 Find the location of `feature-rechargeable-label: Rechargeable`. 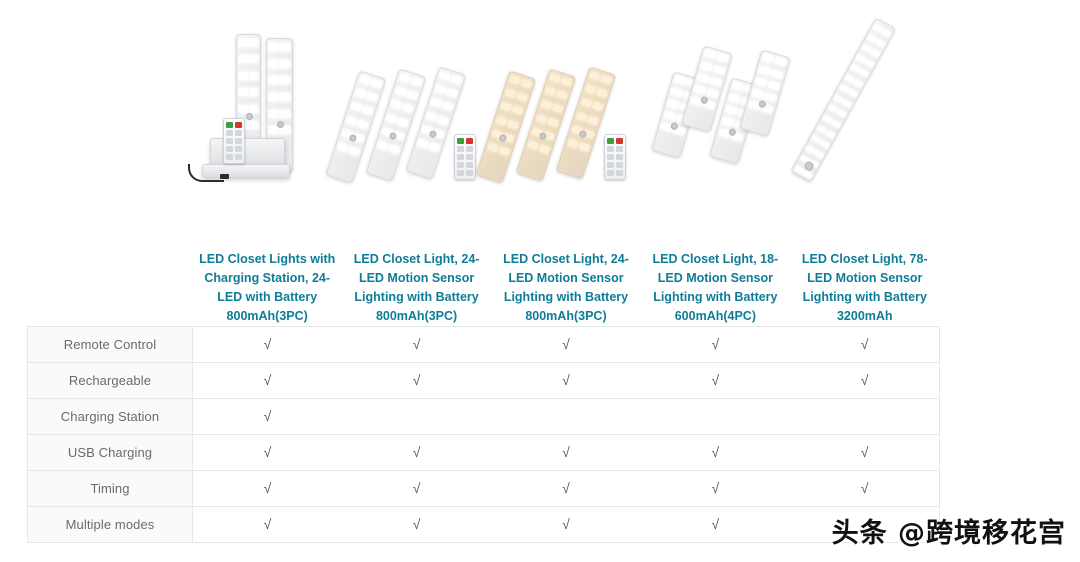

feature-rechargeable-label: Rechargeable is located at coordinates (110, 380).